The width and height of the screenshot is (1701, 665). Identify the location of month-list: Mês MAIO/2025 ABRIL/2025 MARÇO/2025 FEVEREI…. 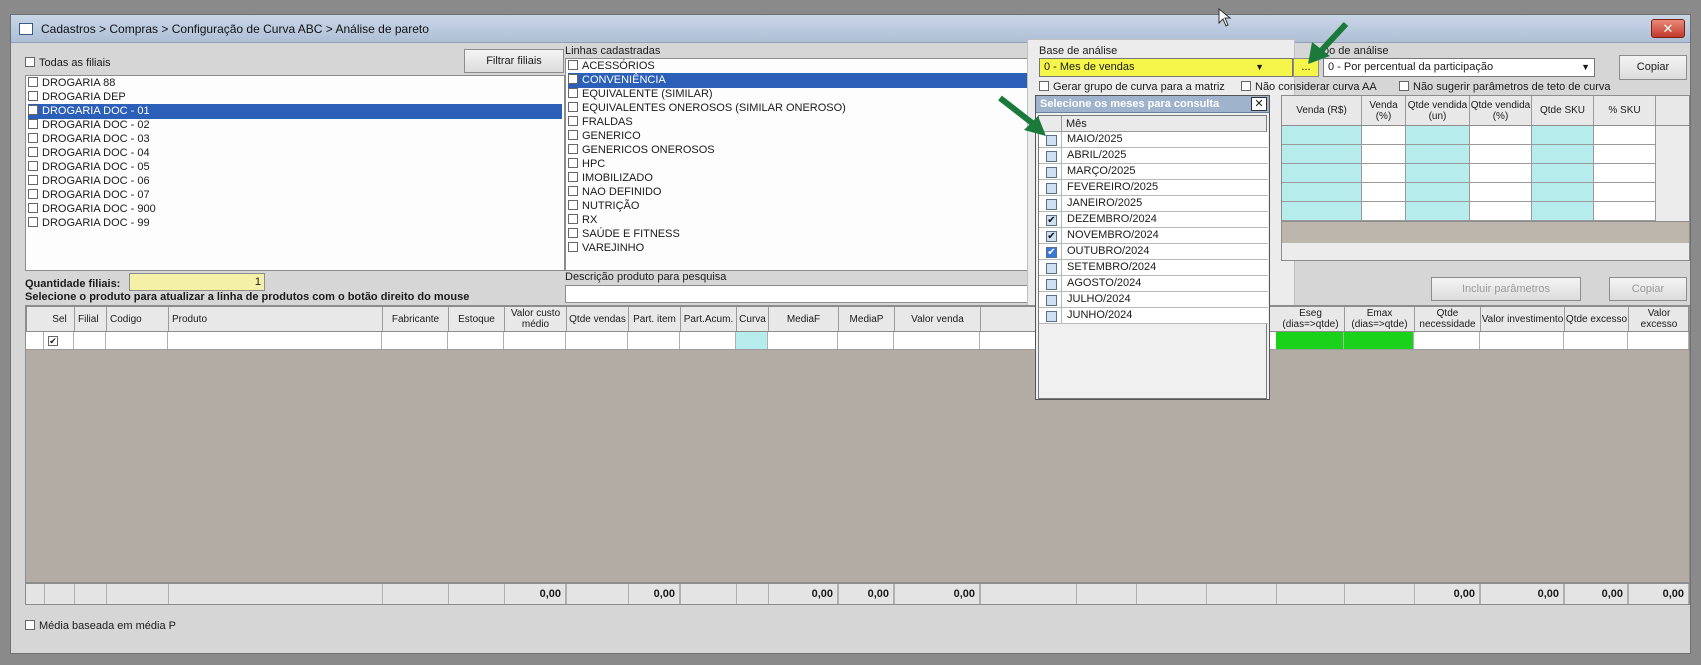
(1153, 257).